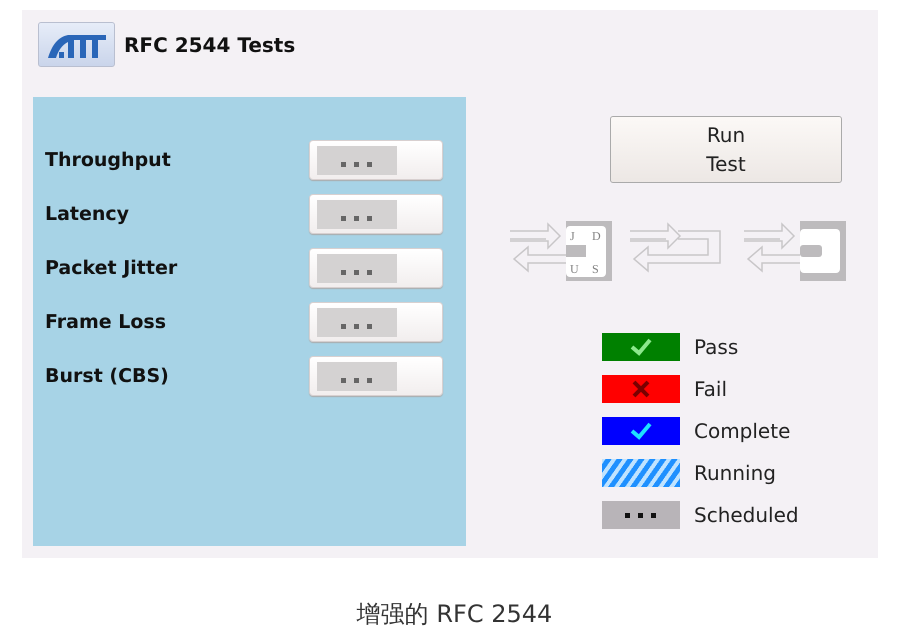  I want to click on legend-label: Running, so click(735, 473).